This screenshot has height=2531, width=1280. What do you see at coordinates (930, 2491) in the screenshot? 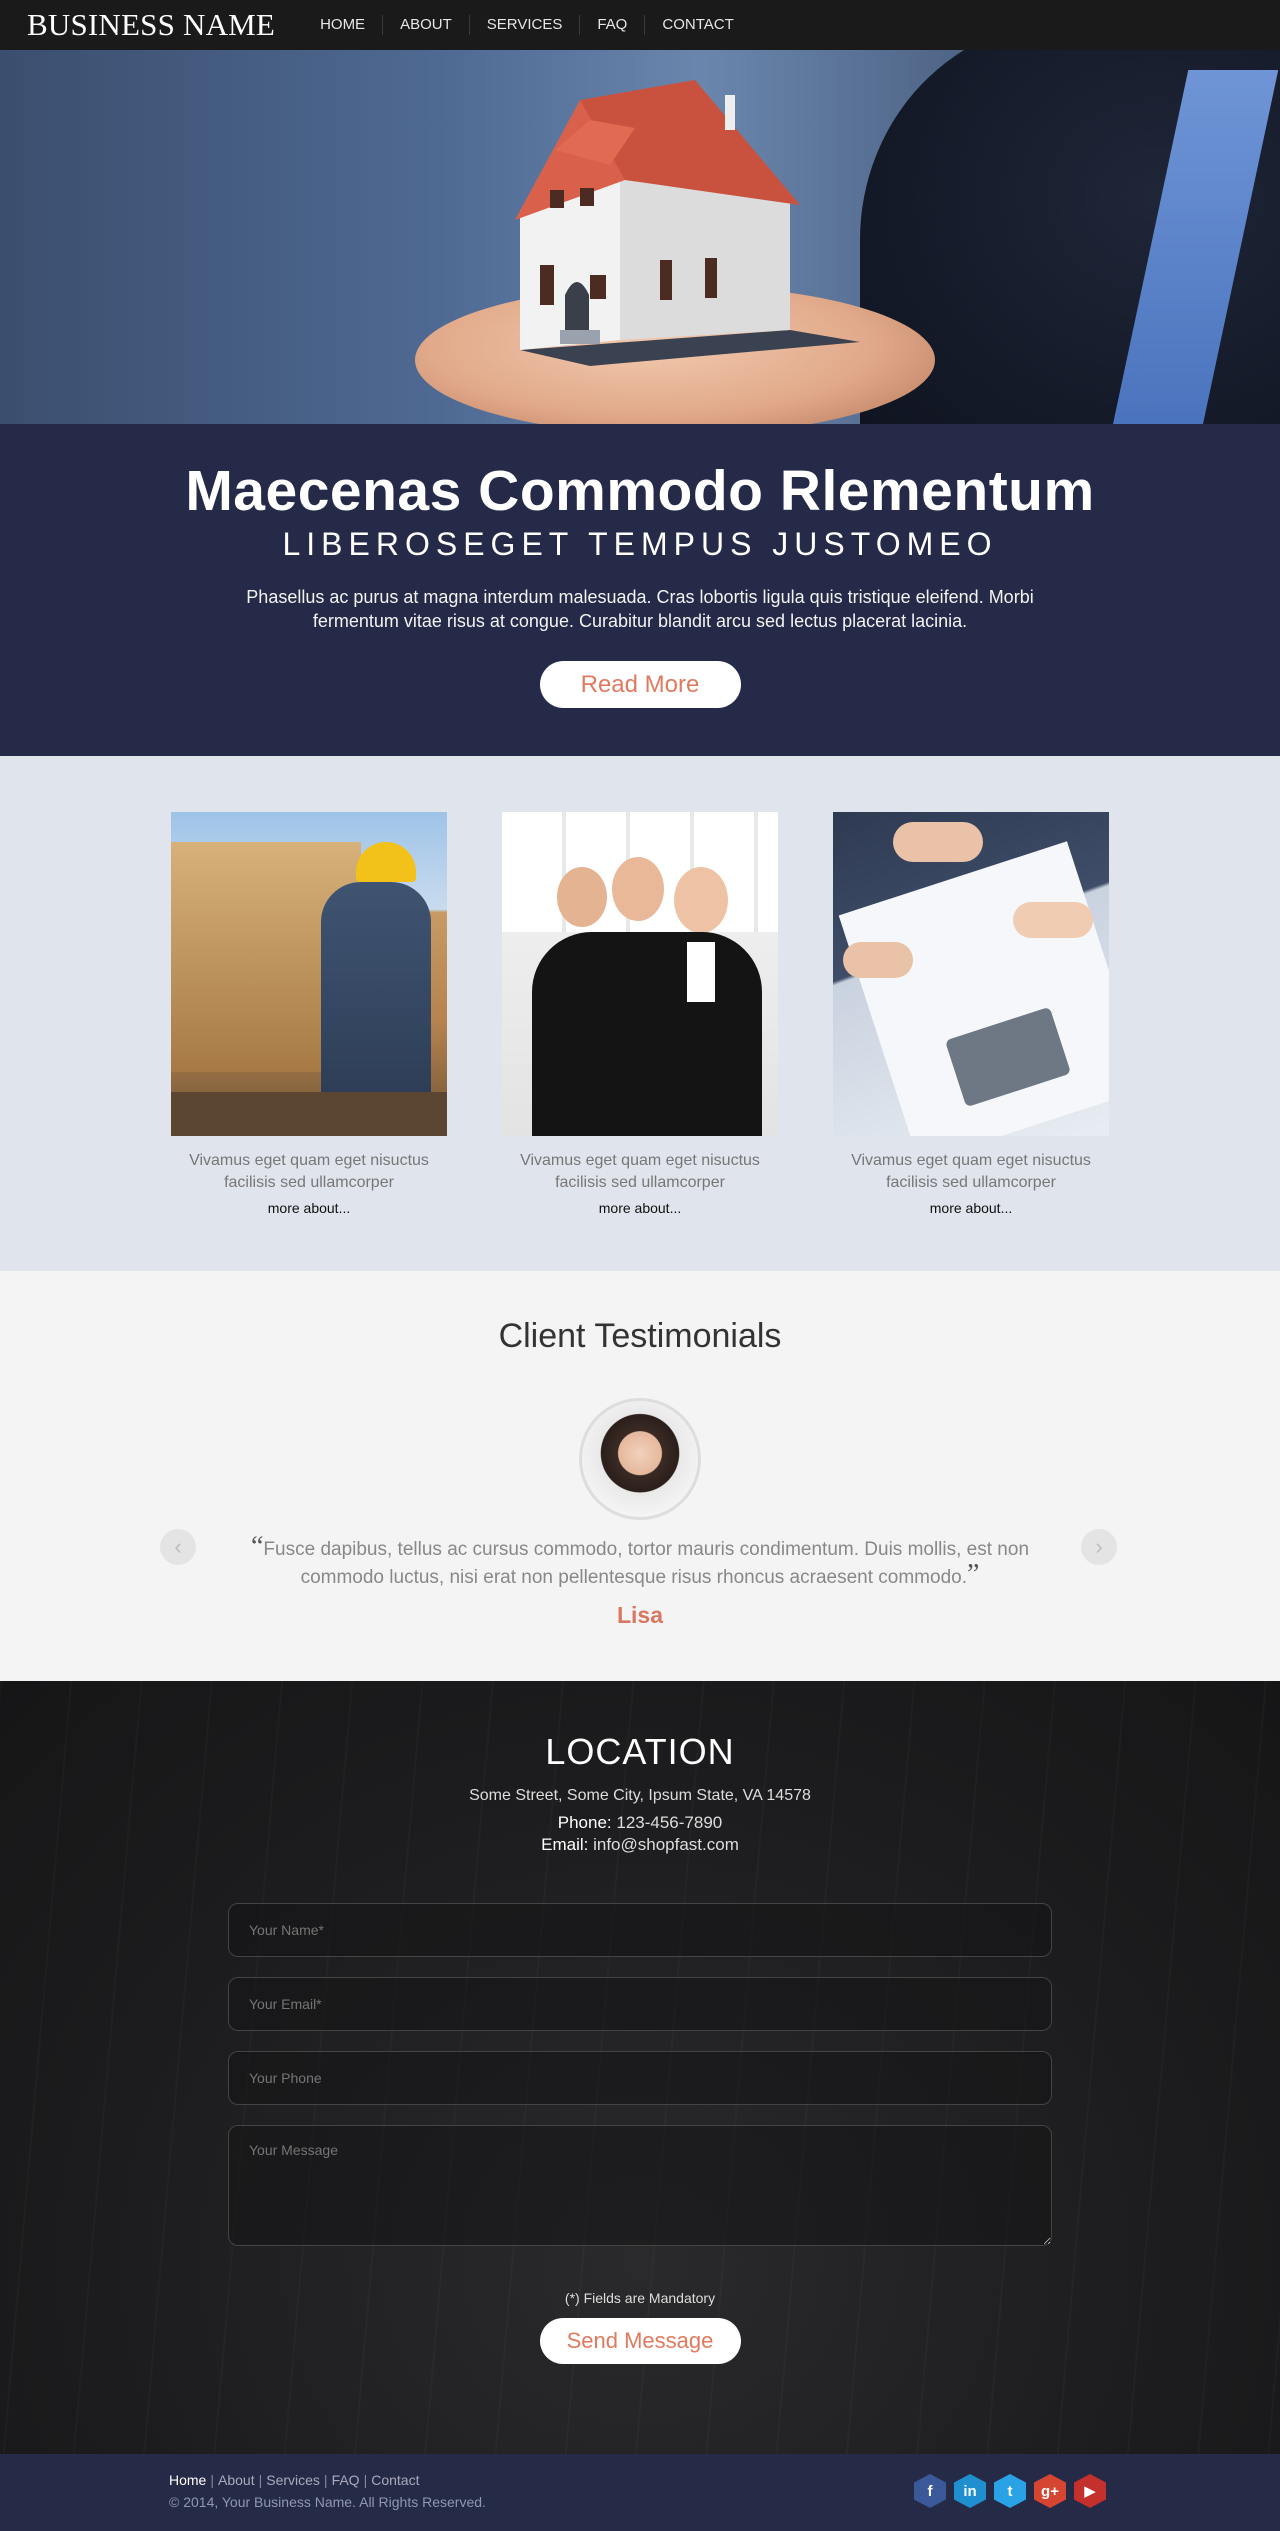
I see `facebook-icon: f` at bounding box center [930, 2491].